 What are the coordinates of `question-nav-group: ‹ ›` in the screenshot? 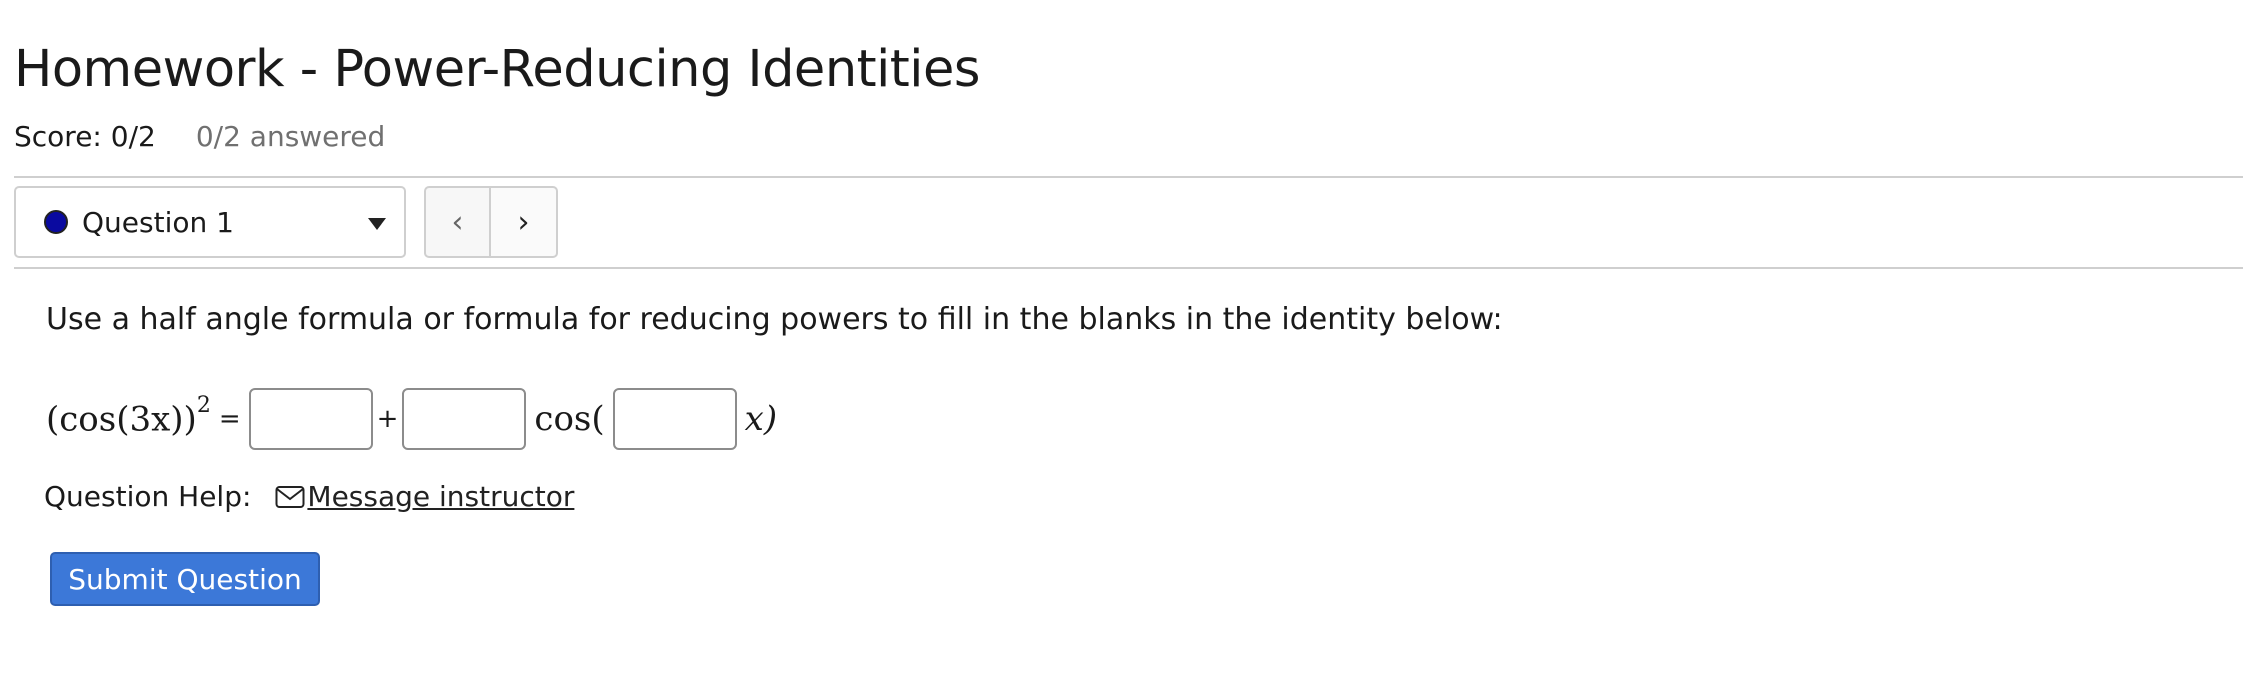 It's located at (491, 222).